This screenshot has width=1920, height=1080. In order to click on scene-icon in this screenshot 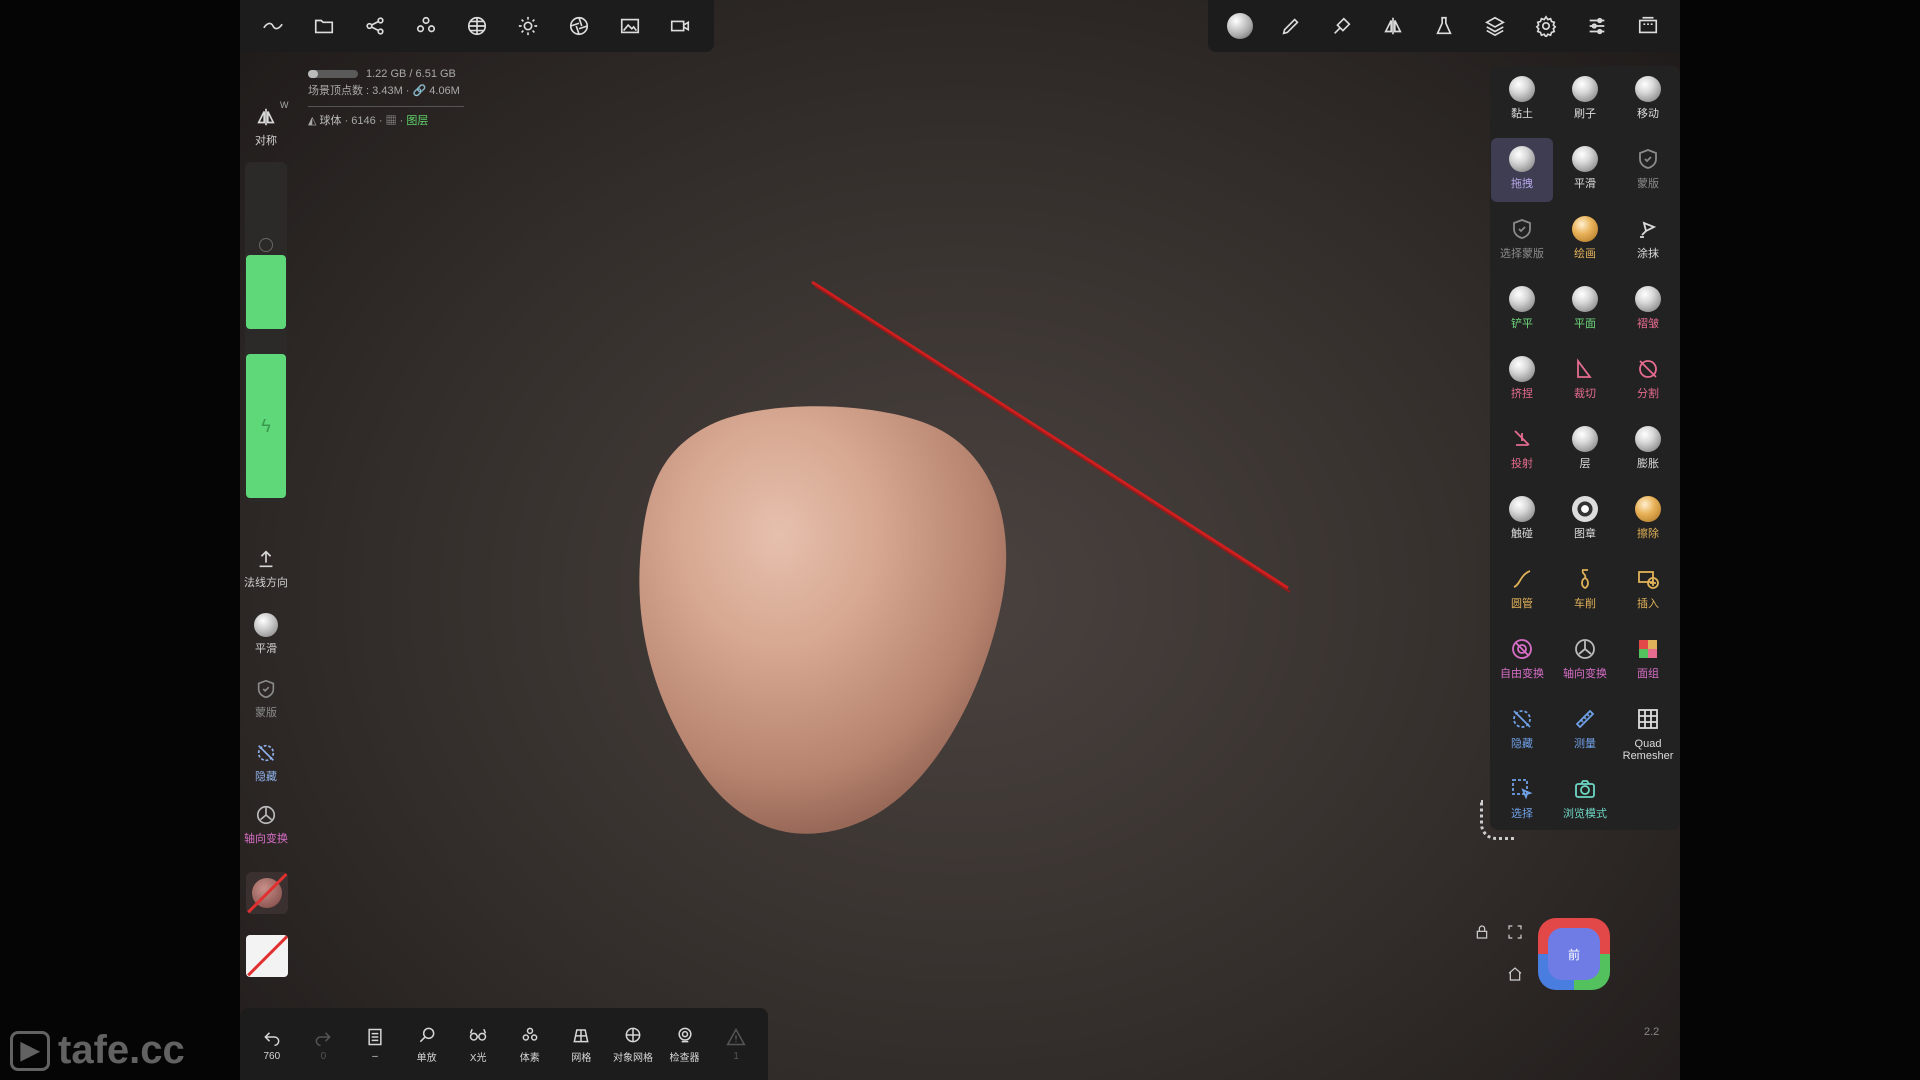, I will do `click(426, 26)`.